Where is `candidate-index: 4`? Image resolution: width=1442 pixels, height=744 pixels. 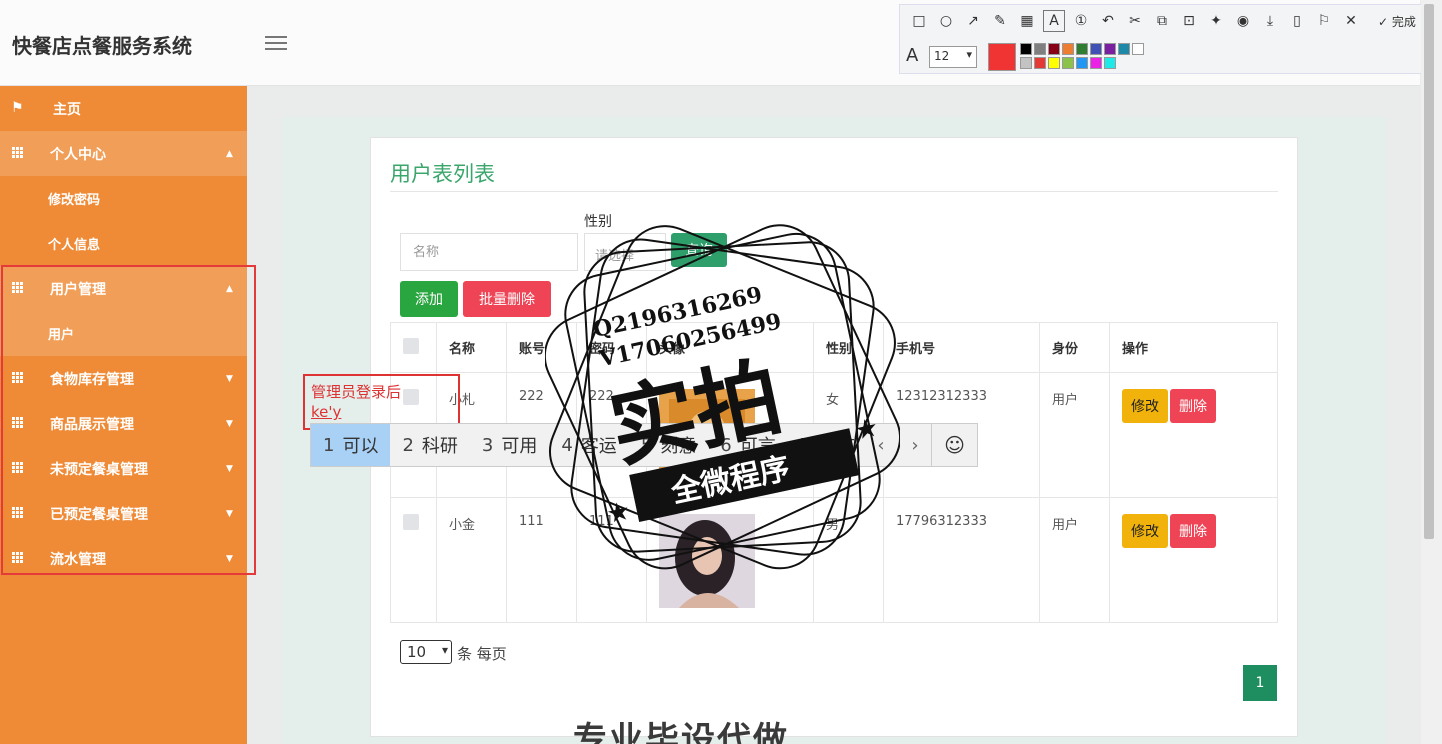
candidate-index: 4 is located at coordinates (567, 445).